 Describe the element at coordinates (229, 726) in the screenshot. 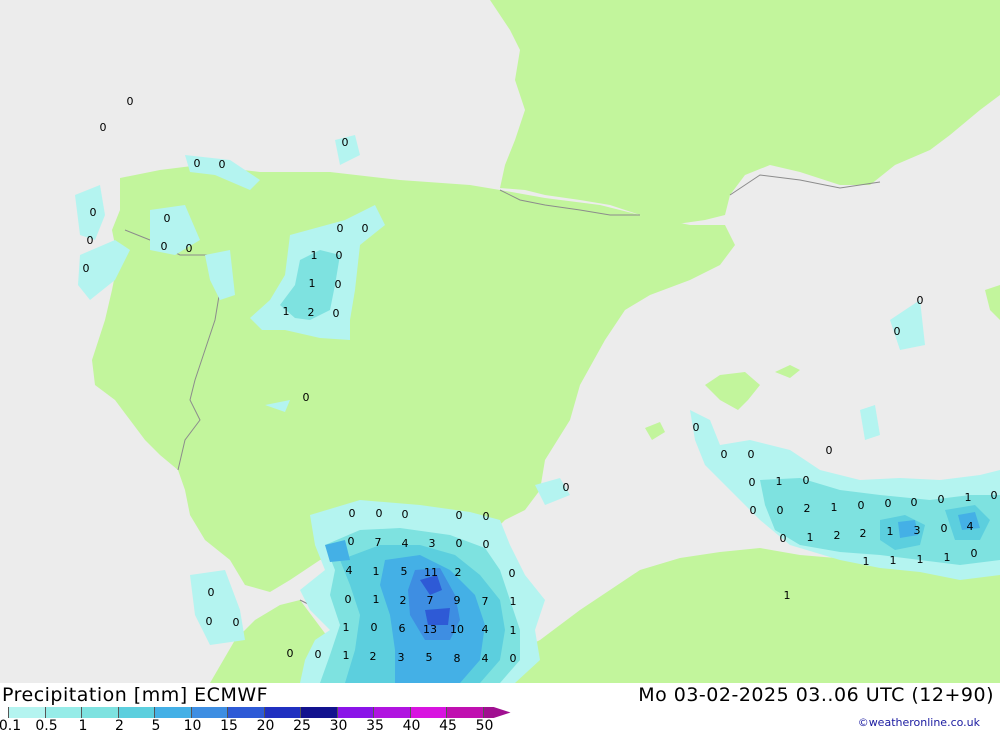

I see `legend-tick-label: 15` at that location.